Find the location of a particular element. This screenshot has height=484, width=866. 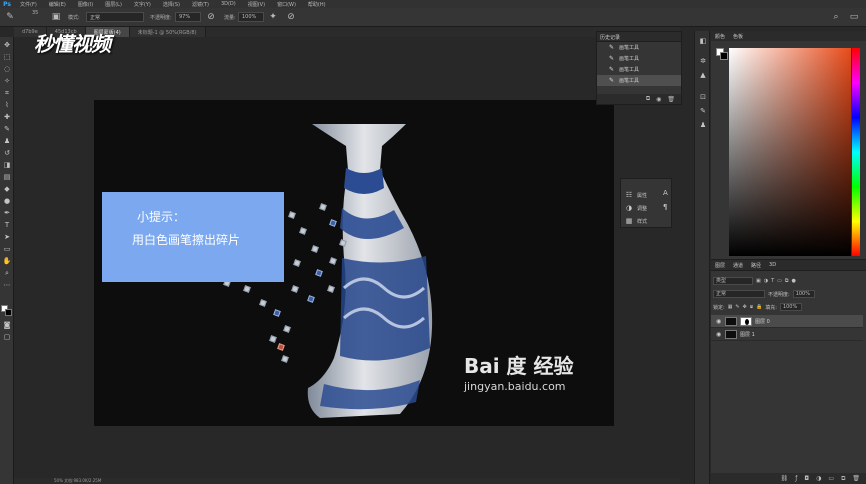

blur-tool-icon: ◆ is located at coordinates (7, 189).